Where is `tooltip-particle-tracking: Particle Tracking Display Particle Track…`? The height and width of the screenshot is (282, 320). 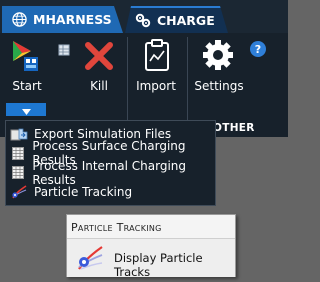 tooltip-particle-tracking: Particle Tracking Display Particle Track… is located at coordinates (151, 246).